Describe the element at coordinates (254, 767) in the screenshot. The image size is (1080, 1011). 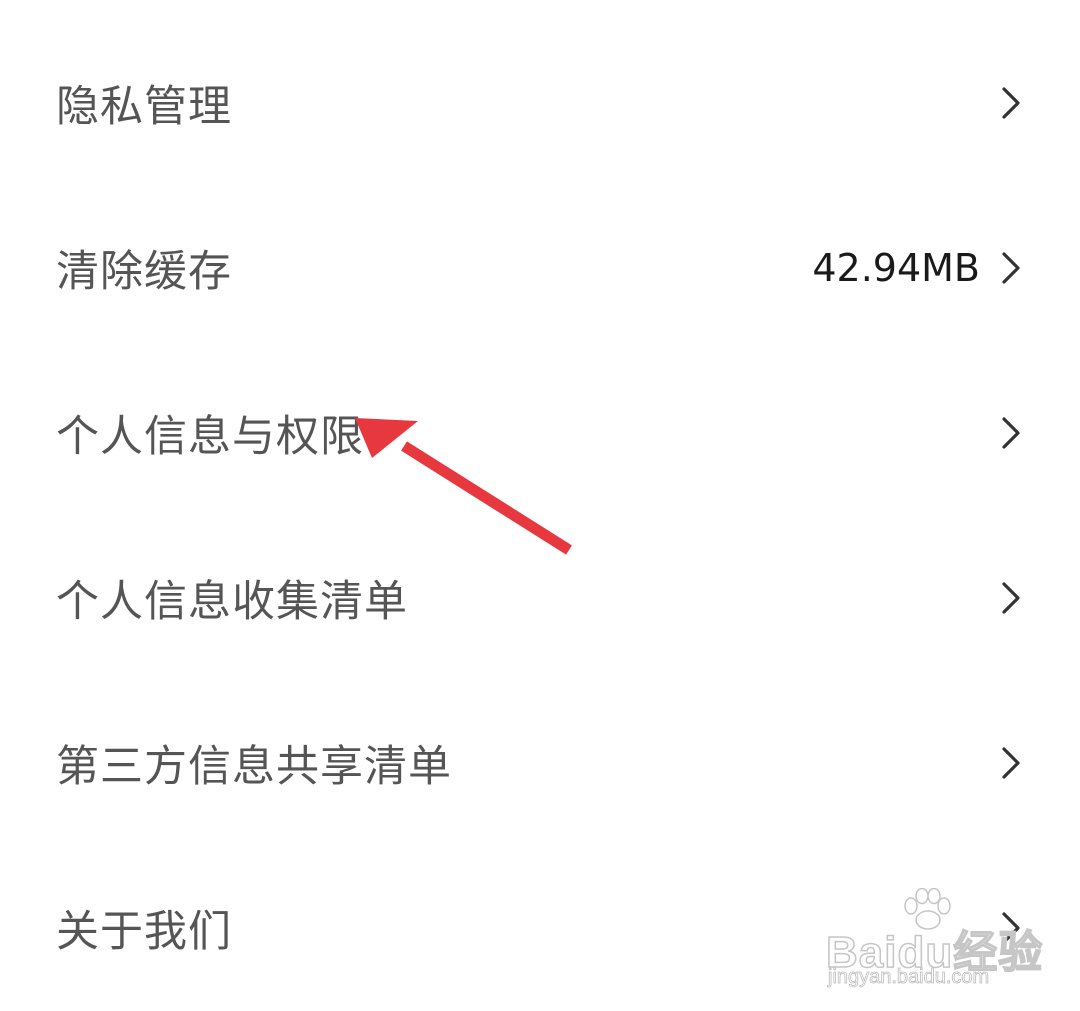
I see `settings-item-label: 第三方信息共享清单` at that location.